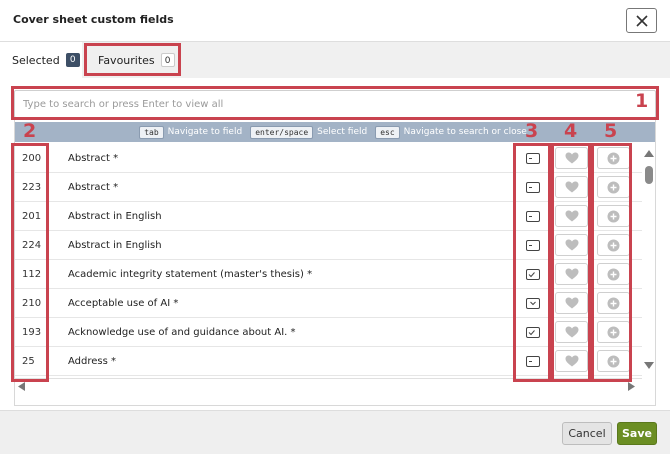 This screenshot has width=670, height=454. Describe the element at coordinates (532, 131) in the screenshot. I see `annotation-number-3: 3` at that location.